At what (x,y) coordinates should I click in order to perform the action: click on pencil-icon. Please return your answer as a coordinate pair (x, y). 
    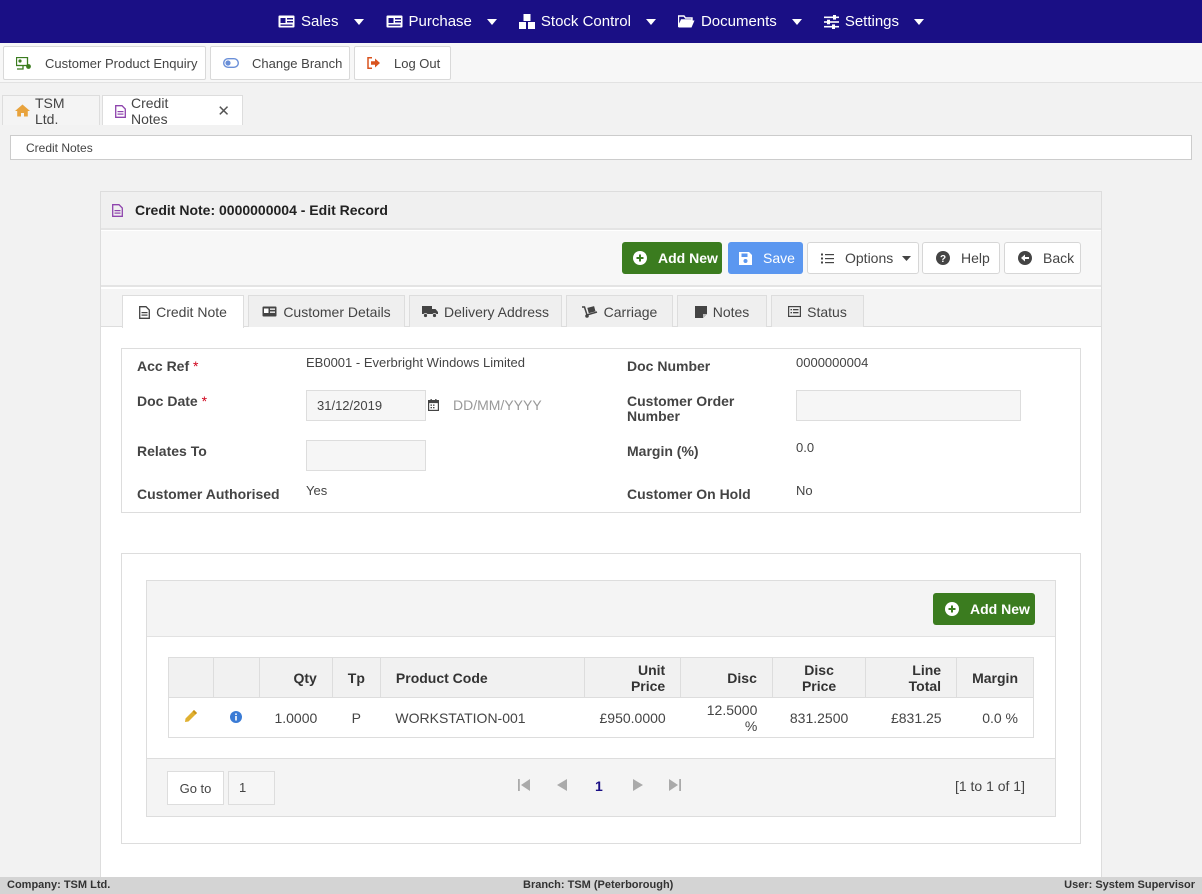
    Looking at the image, I should click on (191, 716).